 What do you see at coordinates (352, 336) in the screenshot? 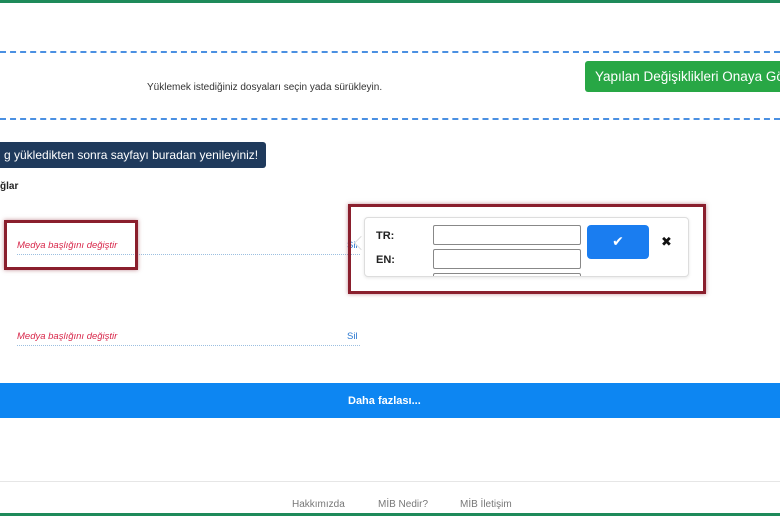
I see `media-delete-link: Sil` at bounding box center [352, 336].